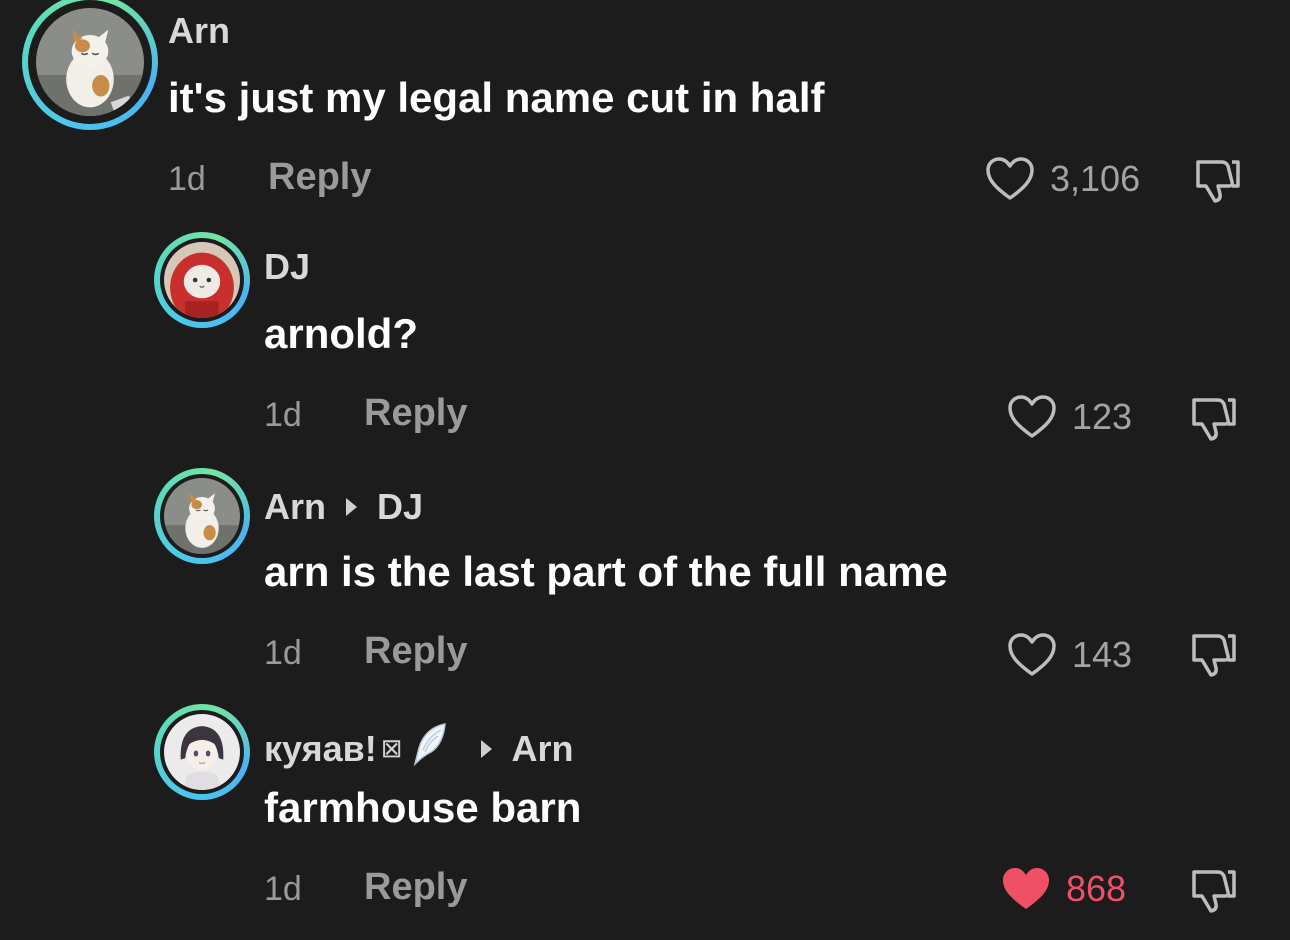  What do you see at coordinates (1102, 416) in the screenshot?
I see `like-count: 123` at bounding box center [1102, 416].